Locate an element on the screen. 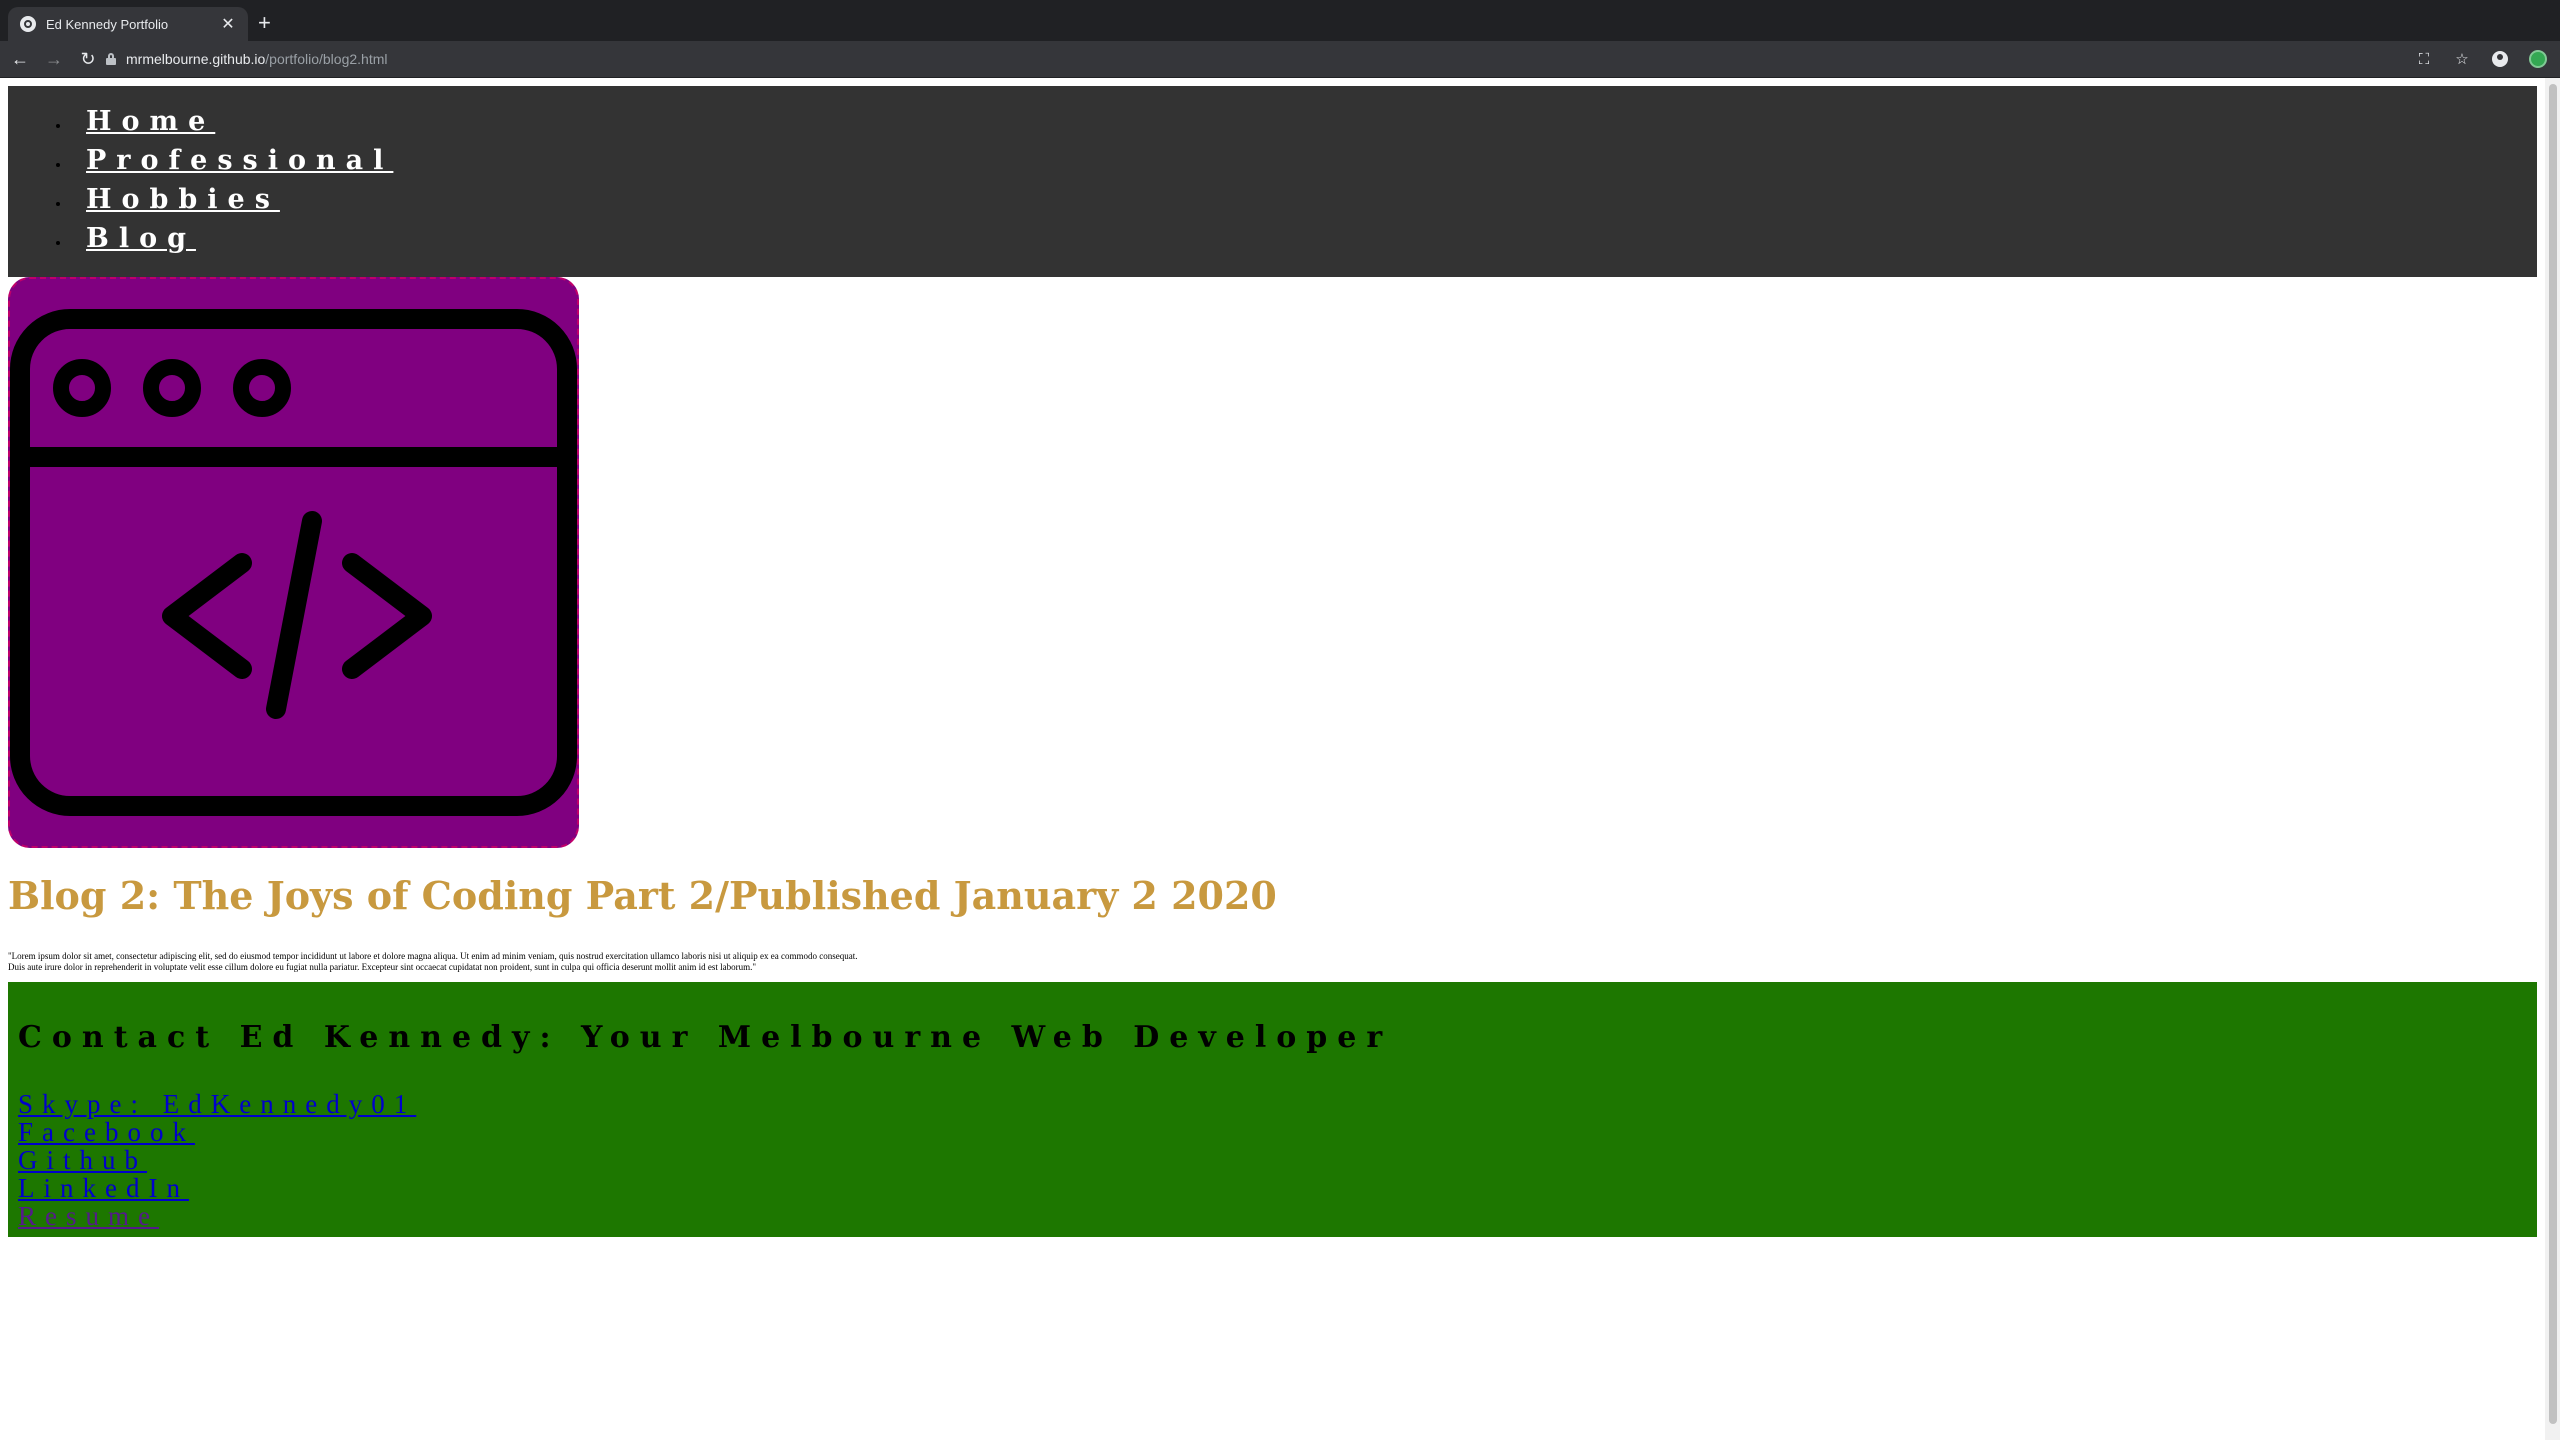 The image size is (2560, 1440). nav-item-home: Home is located at coordinates (224, 121).